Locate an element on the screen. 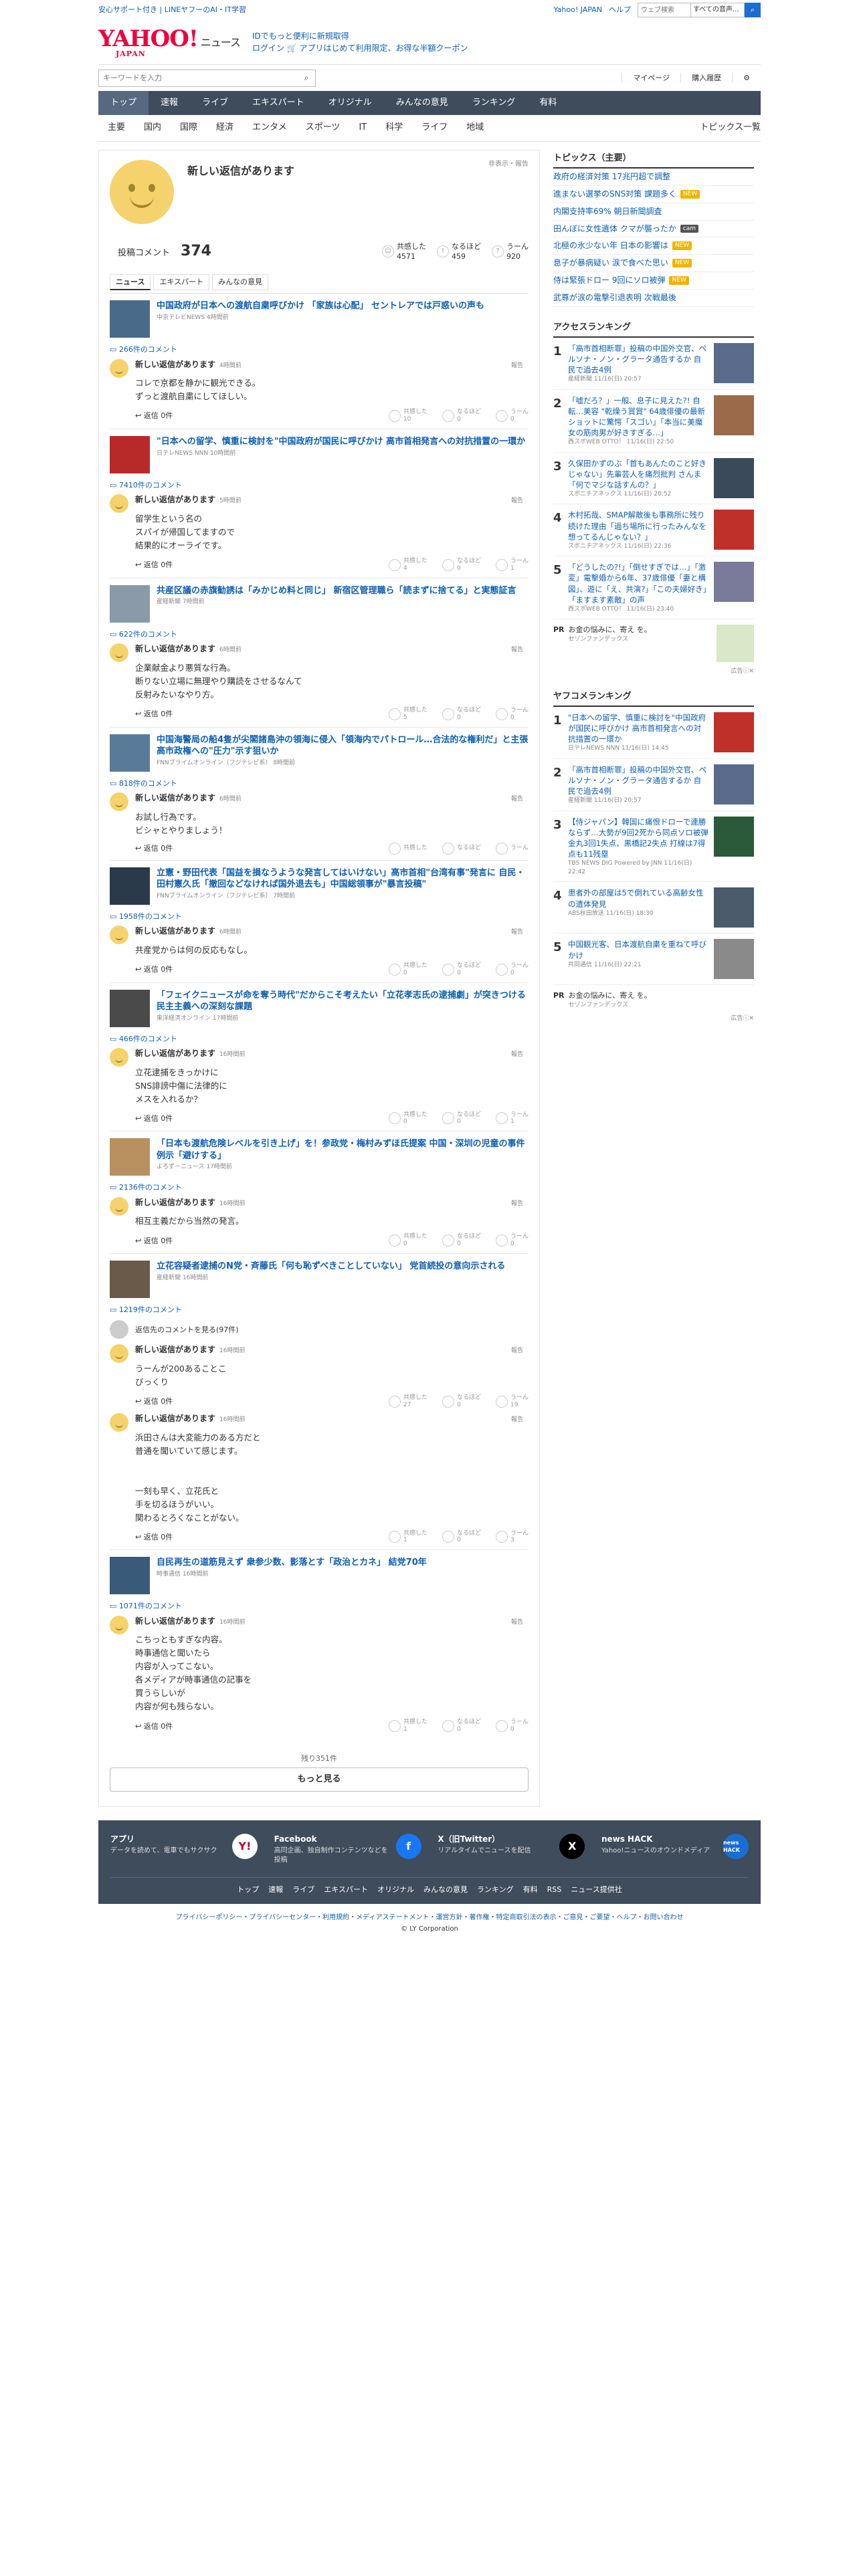 The image size is (859, 2576). cat-economy: 経済 is located at coordinates (225, 128).